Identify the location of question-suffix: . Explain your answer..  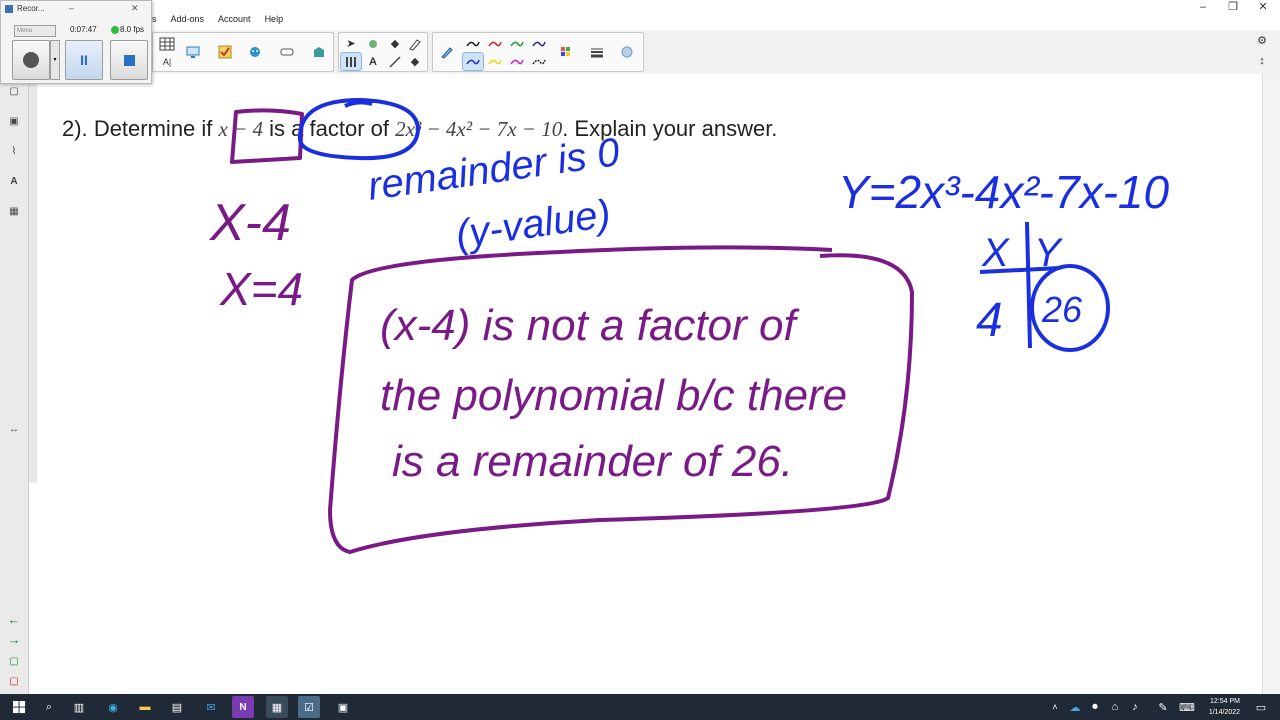
(670, 128).